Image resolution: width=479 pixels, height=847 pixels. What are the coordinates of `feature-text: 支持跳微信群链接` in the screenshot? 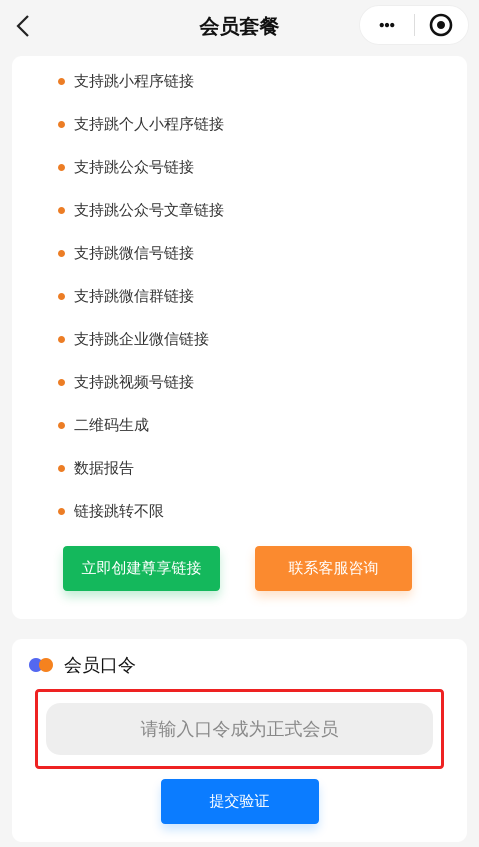 It's located at (134, 296).